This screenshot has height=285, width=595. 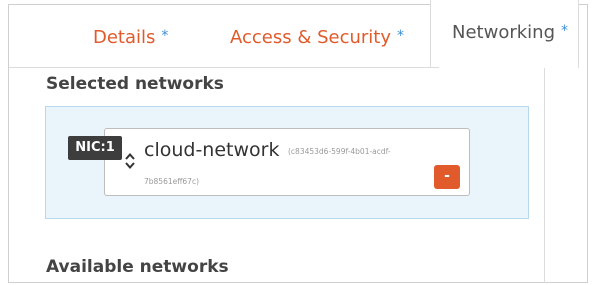 I want to click on network-name: cloud-network, so click(x=212, y=150).